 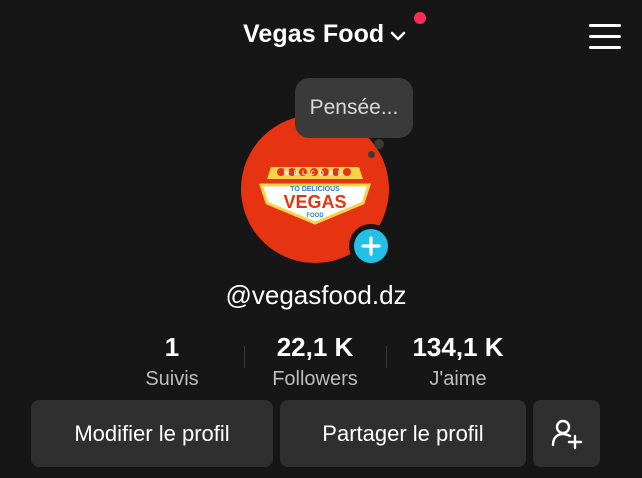 What do you see at coordinates (316, 295) in the screenshot?
I see `username: @vegasfood.dz` at bounding box center [316, 295].